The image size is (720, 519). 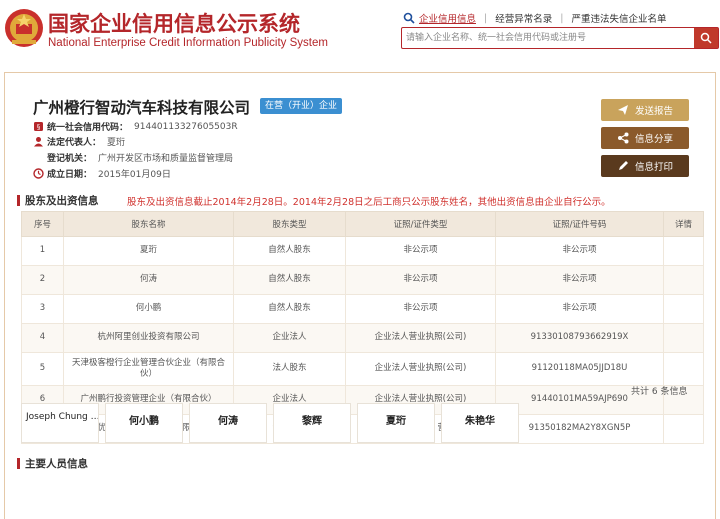 I want to click on founded-date-label: 成立日期：, so click(x=70, y=175).